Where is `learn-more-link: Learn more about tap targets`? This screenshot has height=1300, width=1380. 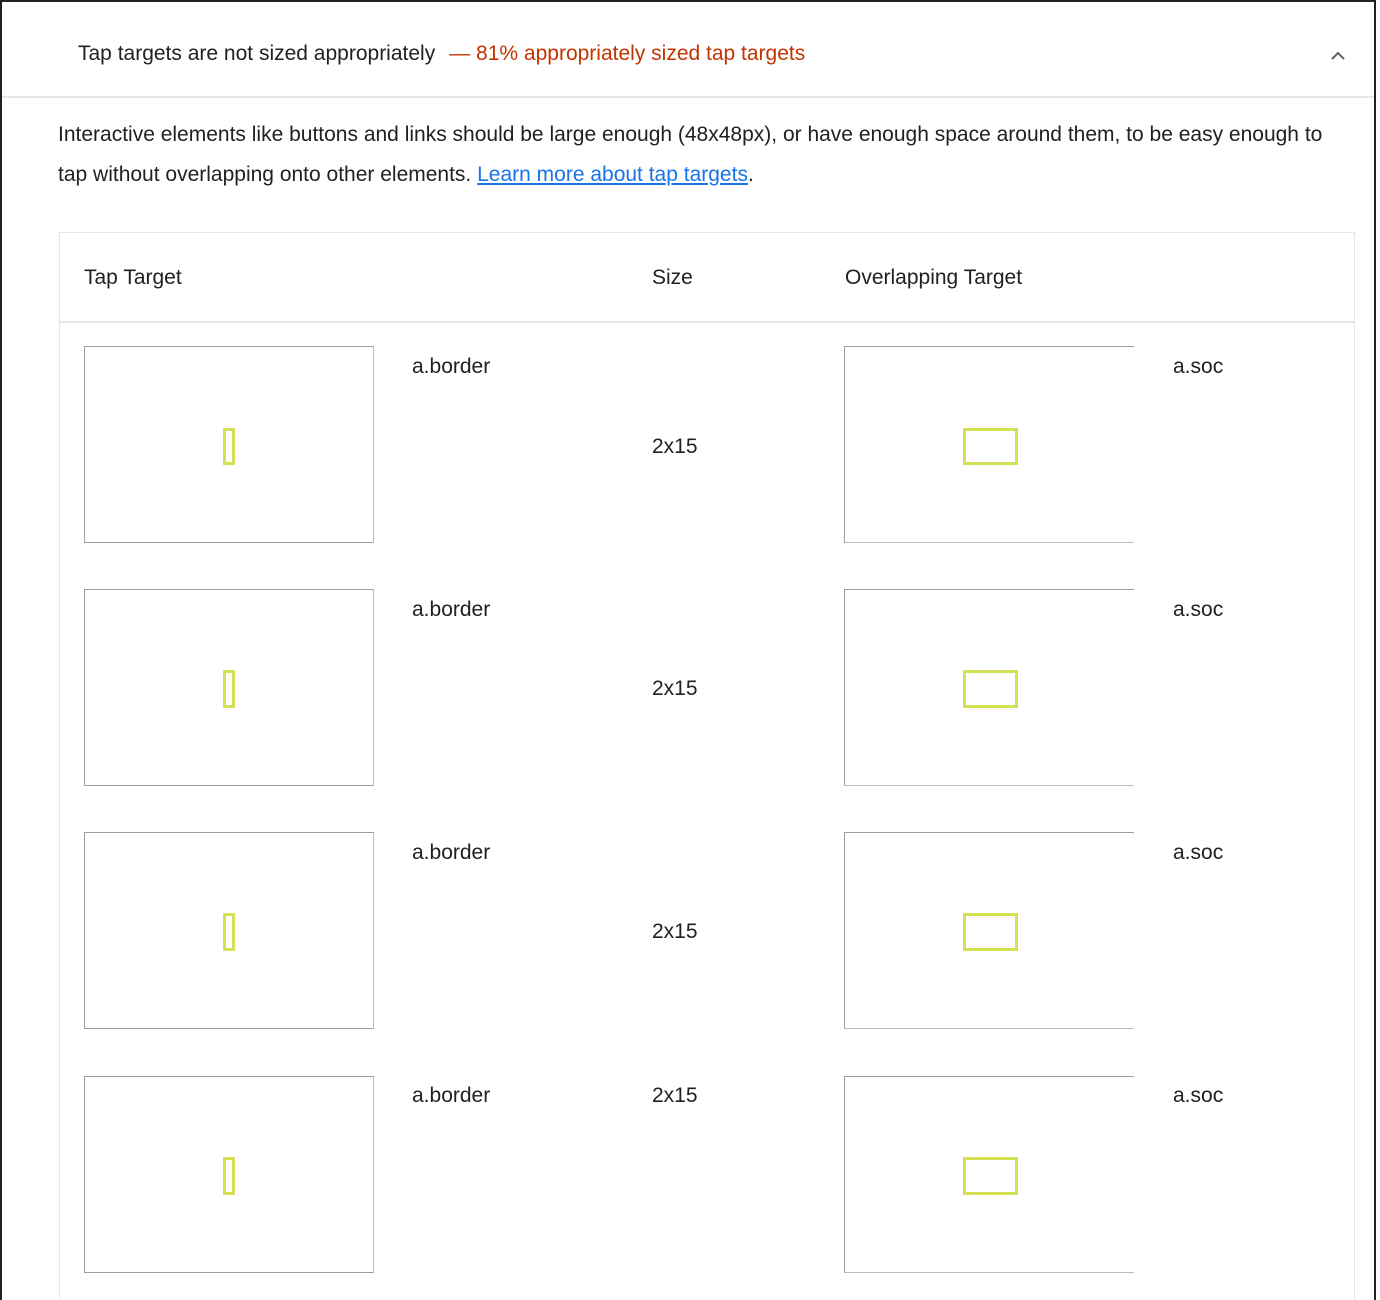
learn-more-link: Learn more about tap targets is located at coordinates (612, 174).